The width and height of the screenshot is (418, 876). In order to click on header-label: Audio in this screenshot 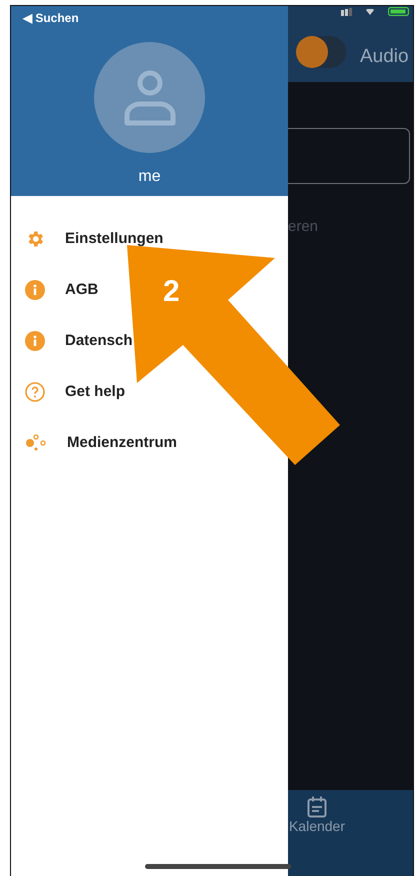, I will do `click(384, 57)`.